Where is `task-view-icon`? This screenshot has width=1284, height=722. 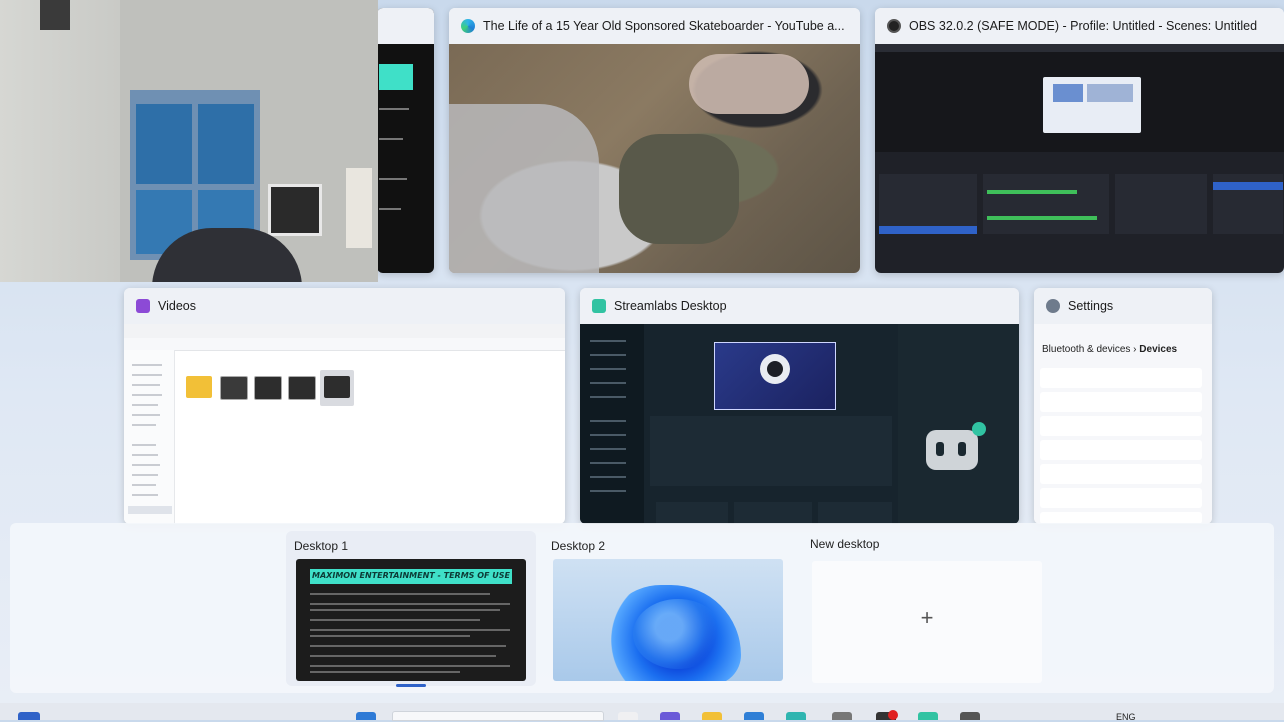 task-view-icon is located at coordinates (29, 716).